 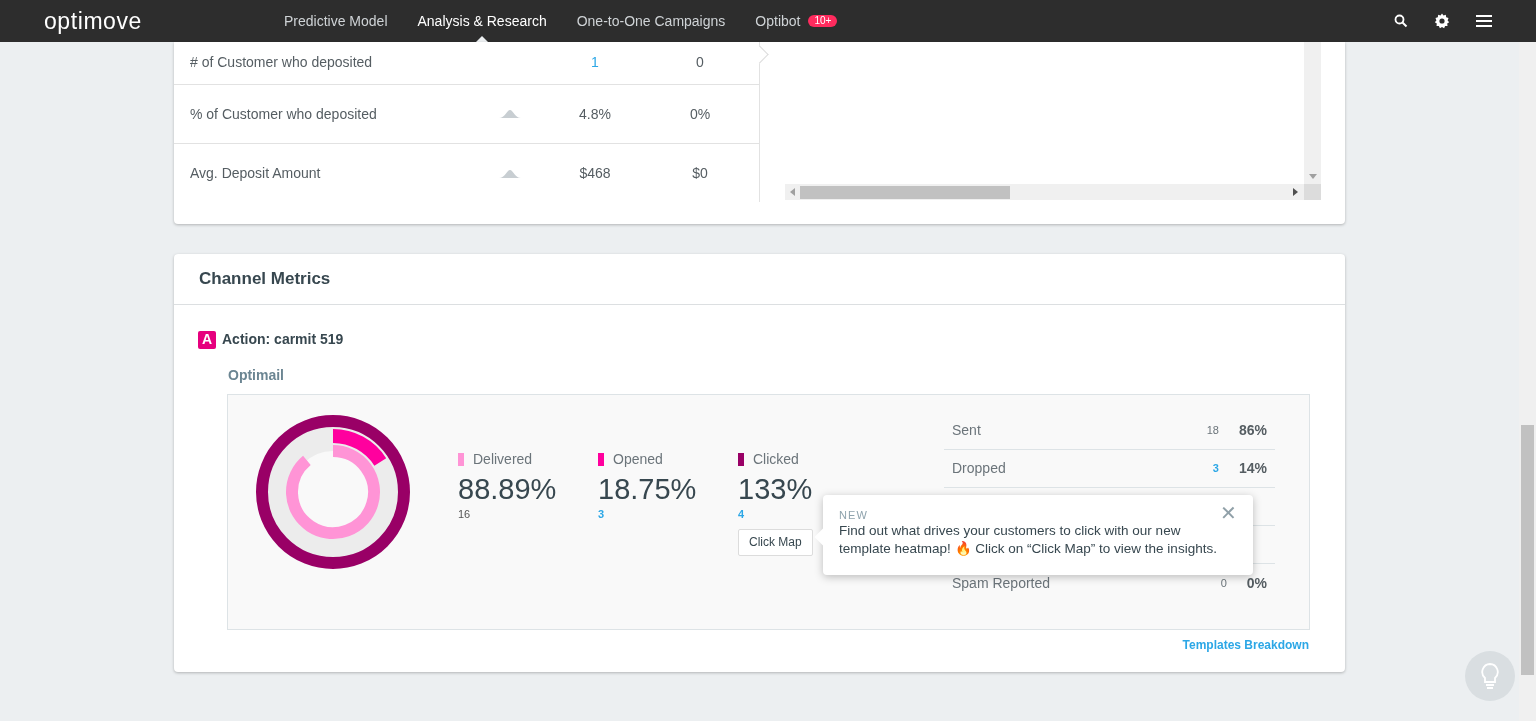 I want to click on scrollbar-corner, so click(x=1312, y=192).